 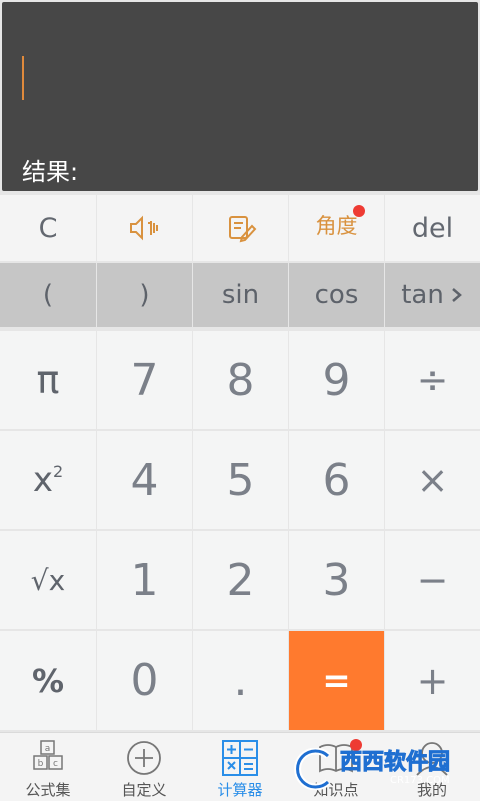 I want to click on decimal-button: ., so click(x=240, y=680).